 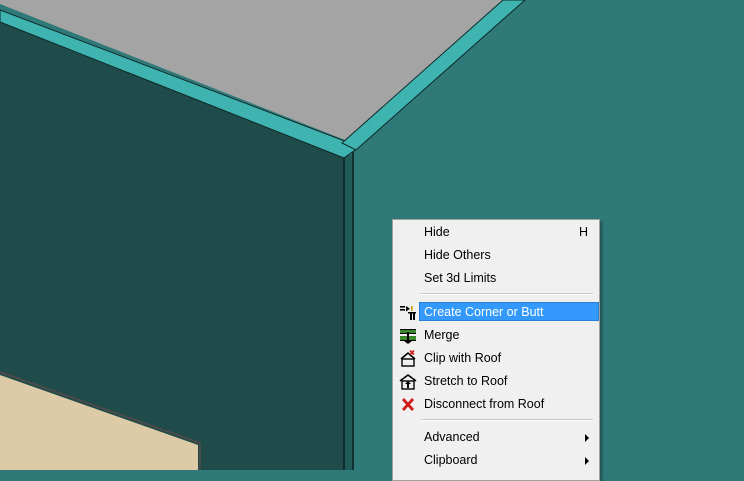 What do you see at coordinates (408, 382) in the screenshot?
I see `stretch-roof-icon` at bounding box center [408, 382].